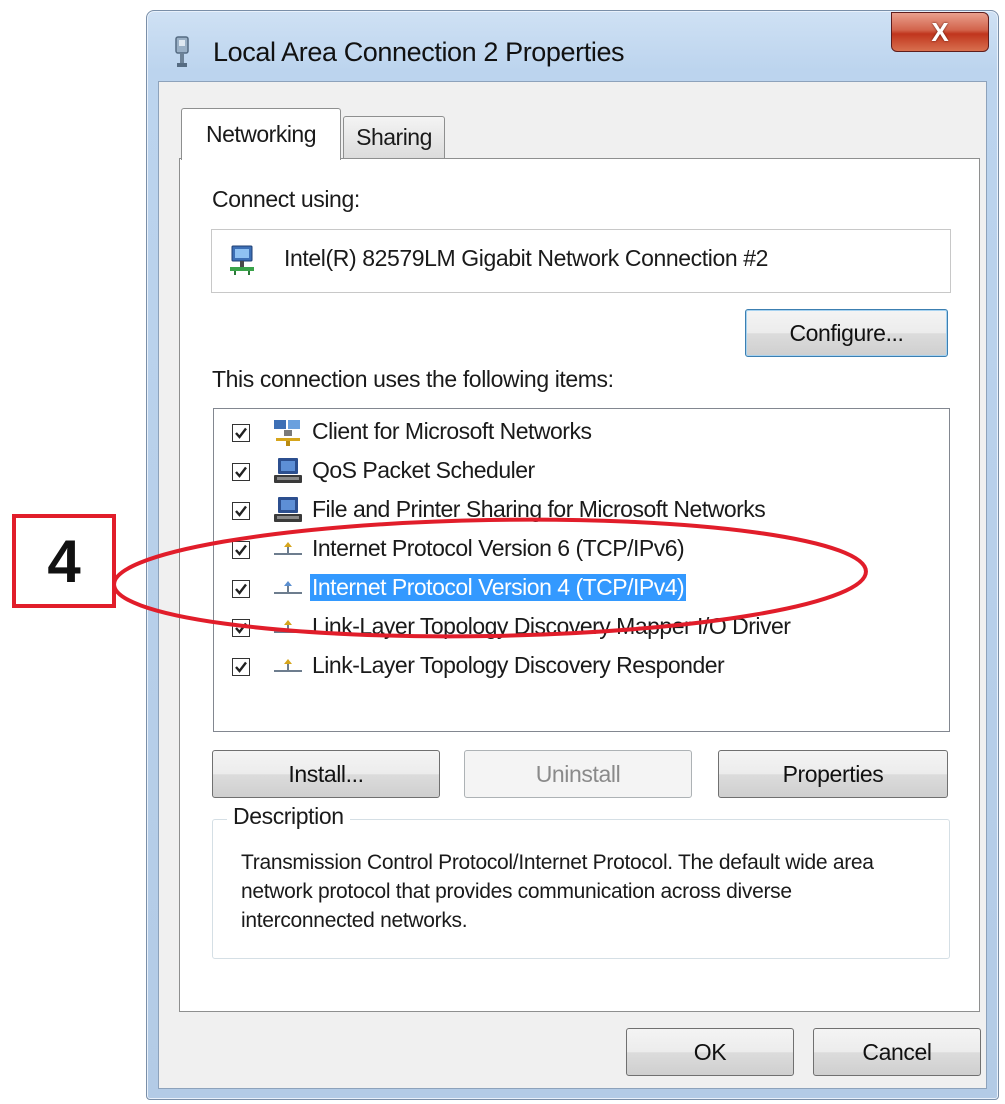 Image resolution: width=1005 pixels, height=1104 pixels. Describe the element at coordinates (490, 578) in the screenshot. I see `highlight-ellipse` at that location.